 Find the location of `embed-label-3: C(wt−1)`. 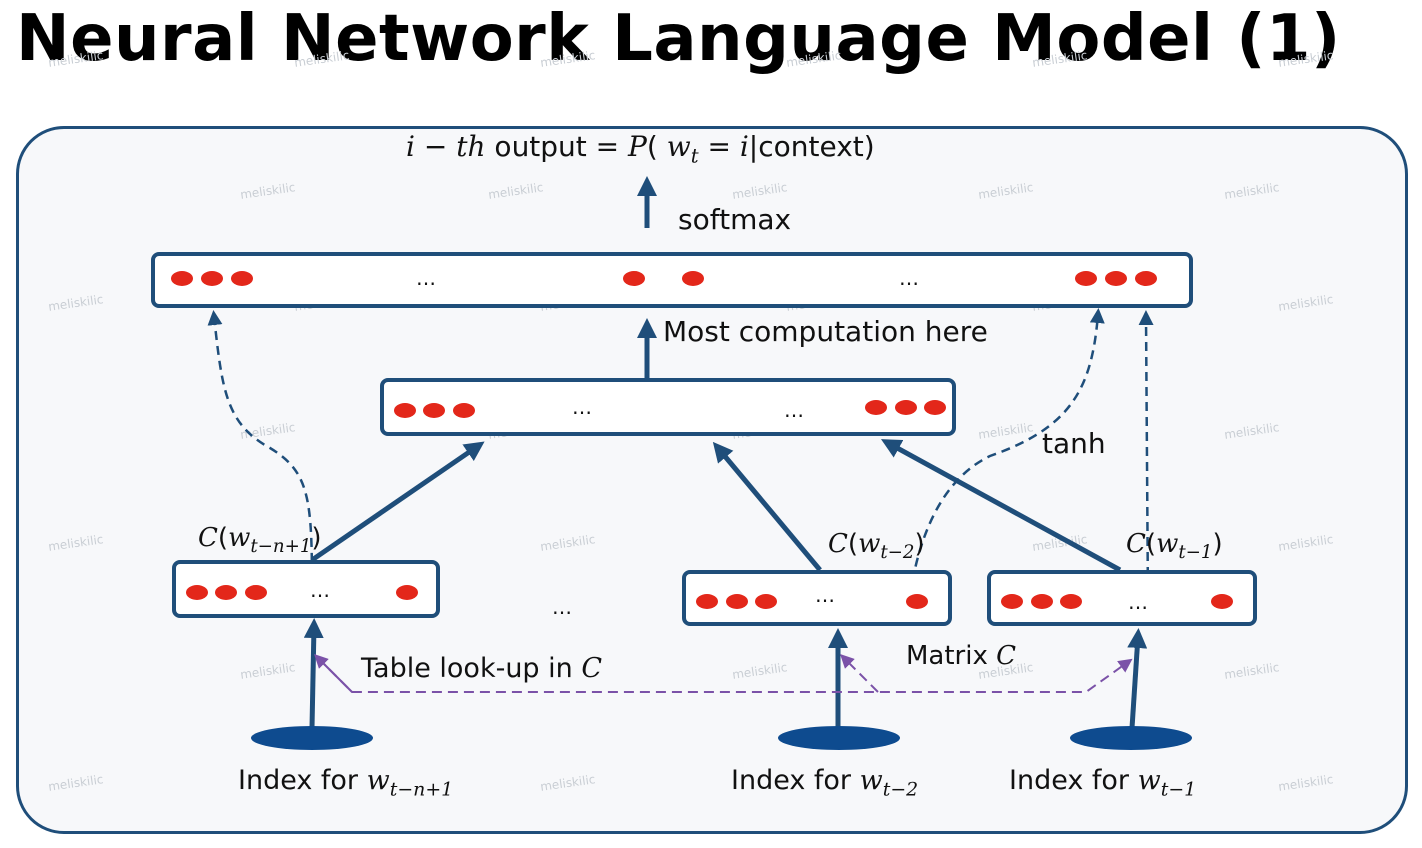

embed-label-3: C(wt−1) is located at coordinates (1174, 546).